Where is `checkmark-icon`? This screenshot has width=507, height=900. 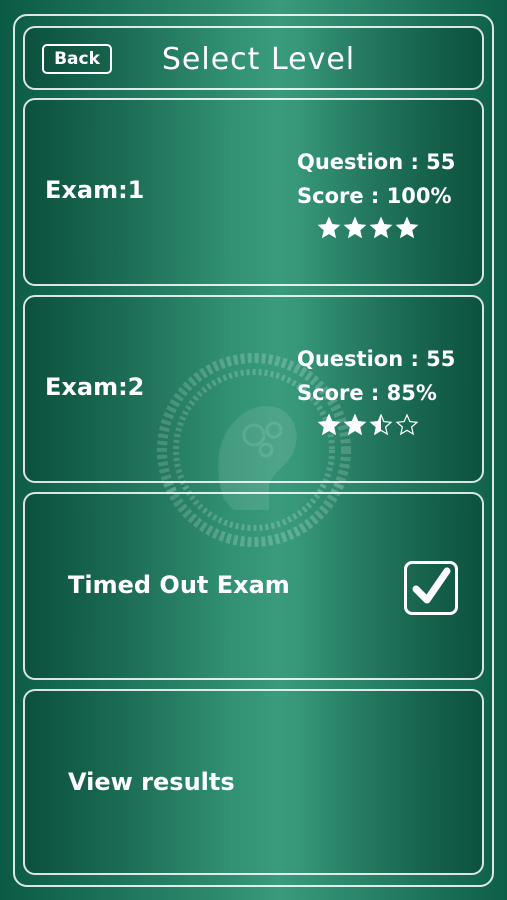 checkmark-icon is located at coordinates (431, 585).